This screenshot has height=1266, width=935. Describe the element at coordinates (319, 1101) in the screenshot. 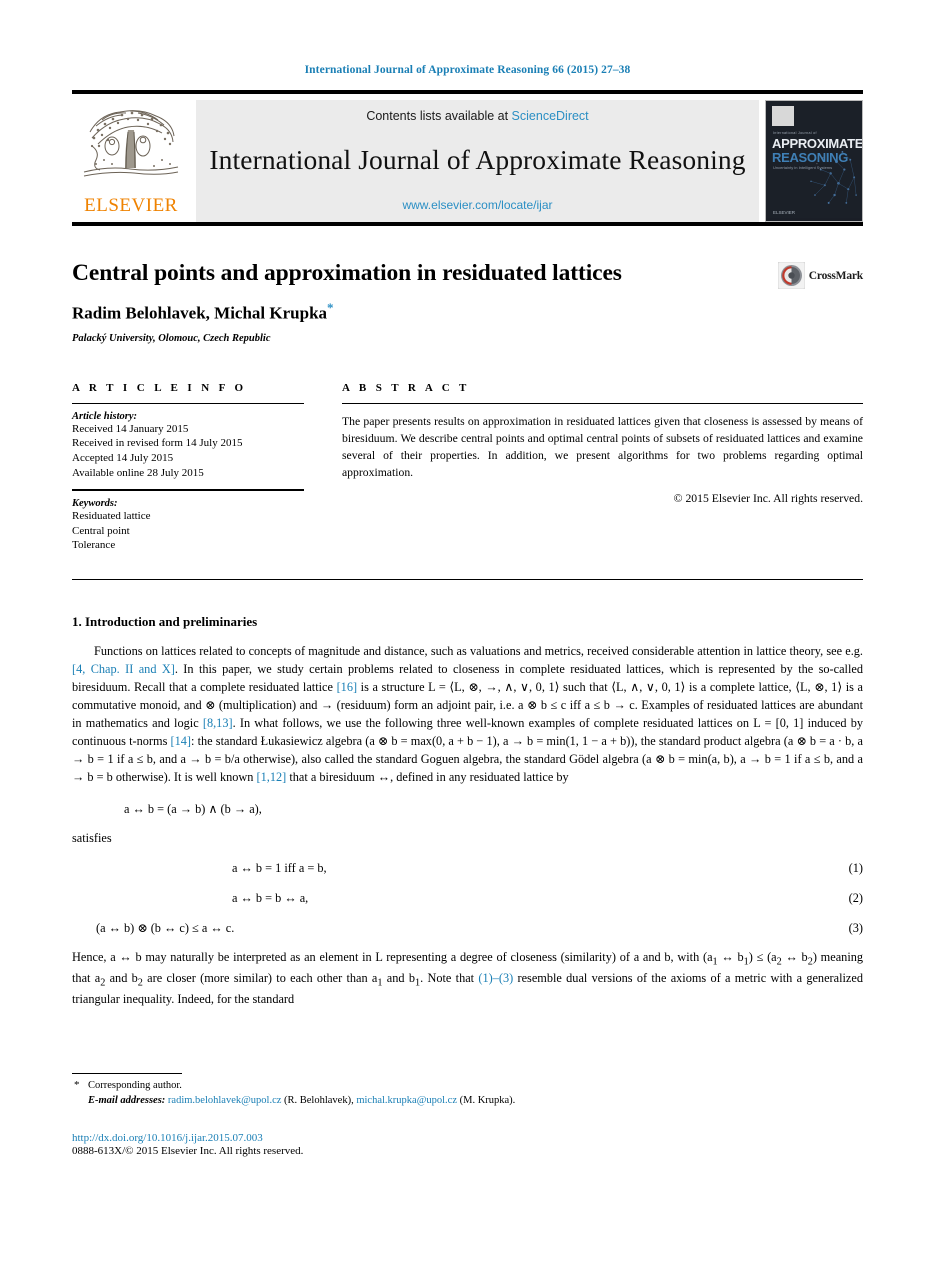

I see `email-name-1: (R. Belohlavek),` at that location.